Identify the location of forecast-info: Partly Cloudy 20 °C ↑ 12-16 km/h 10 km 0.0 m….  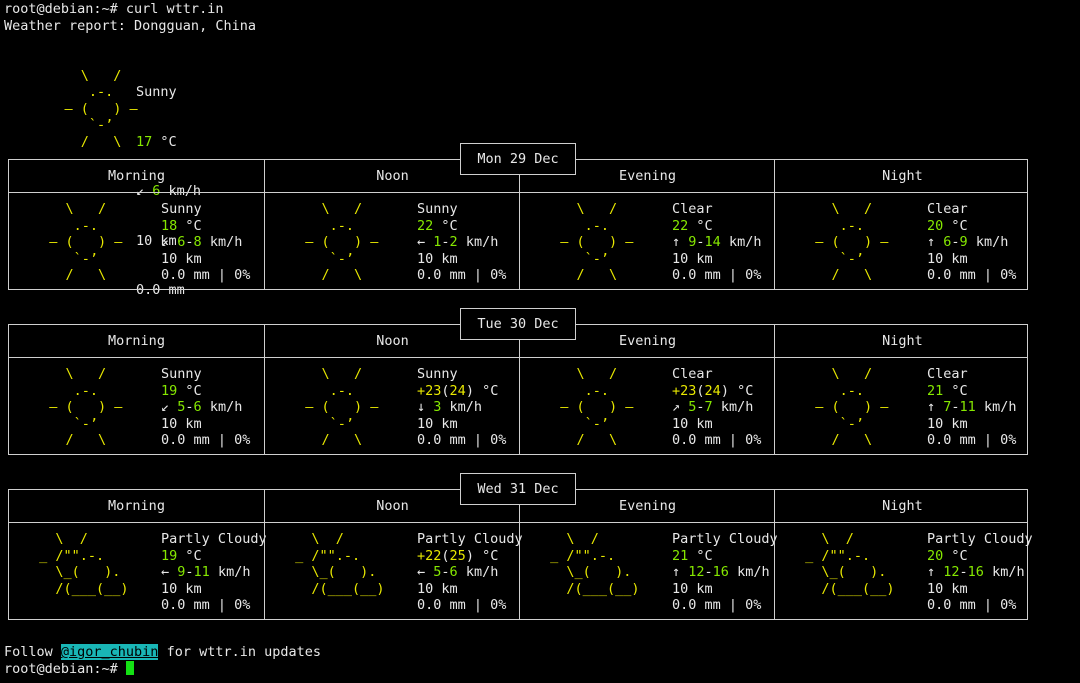
(980, 572).